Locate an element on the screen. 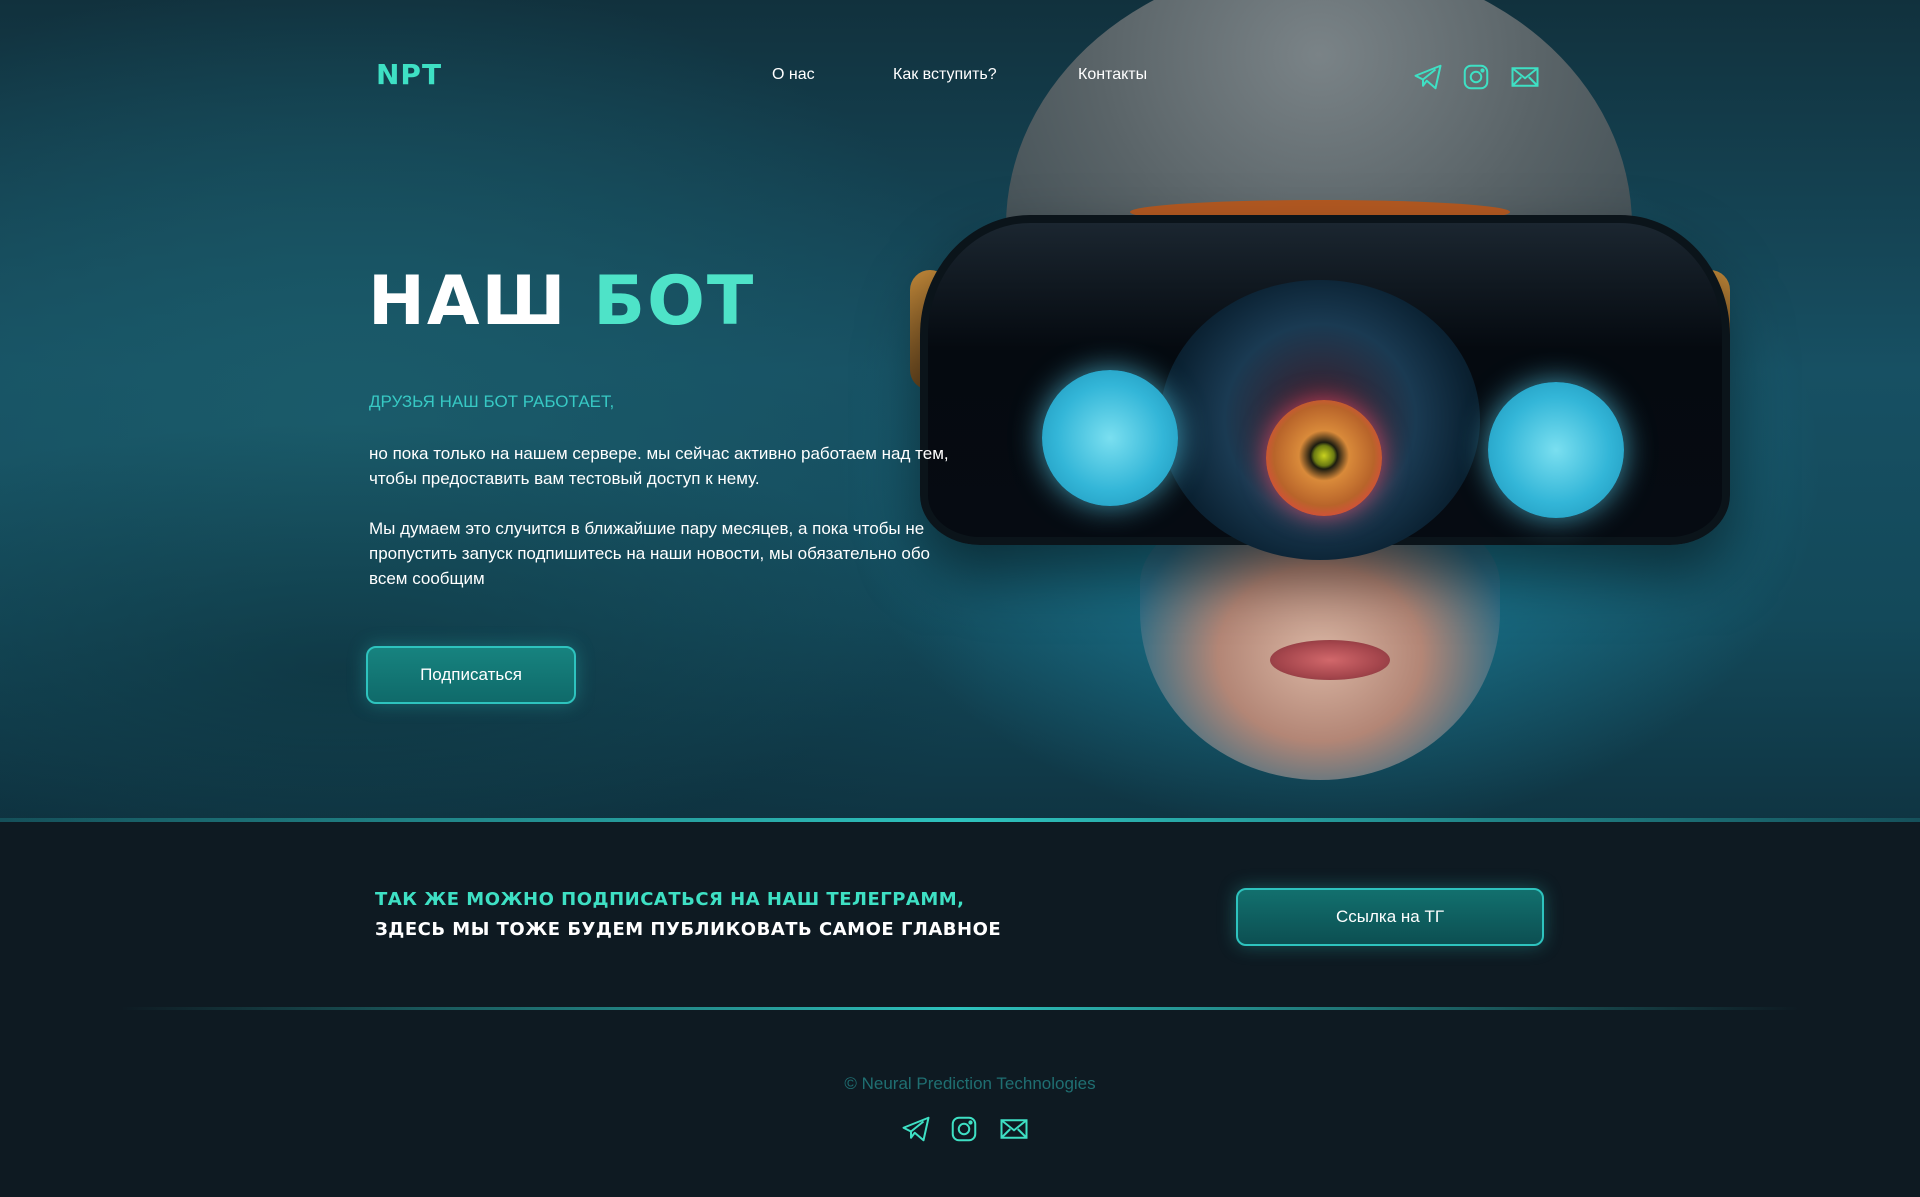  nav-link-contacts: Контакты is located at coordinates (1112, 75).